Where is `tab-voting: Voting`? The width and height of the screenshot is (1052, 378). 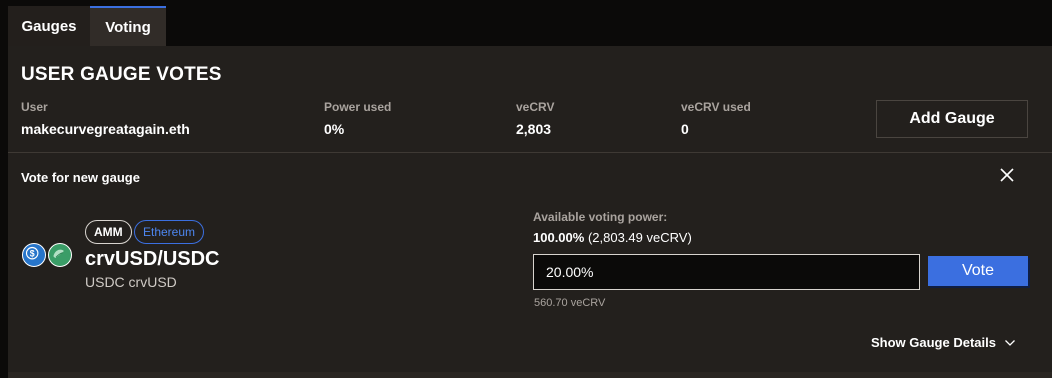 tab-voting: Voting is located at coordinates (128, 26).